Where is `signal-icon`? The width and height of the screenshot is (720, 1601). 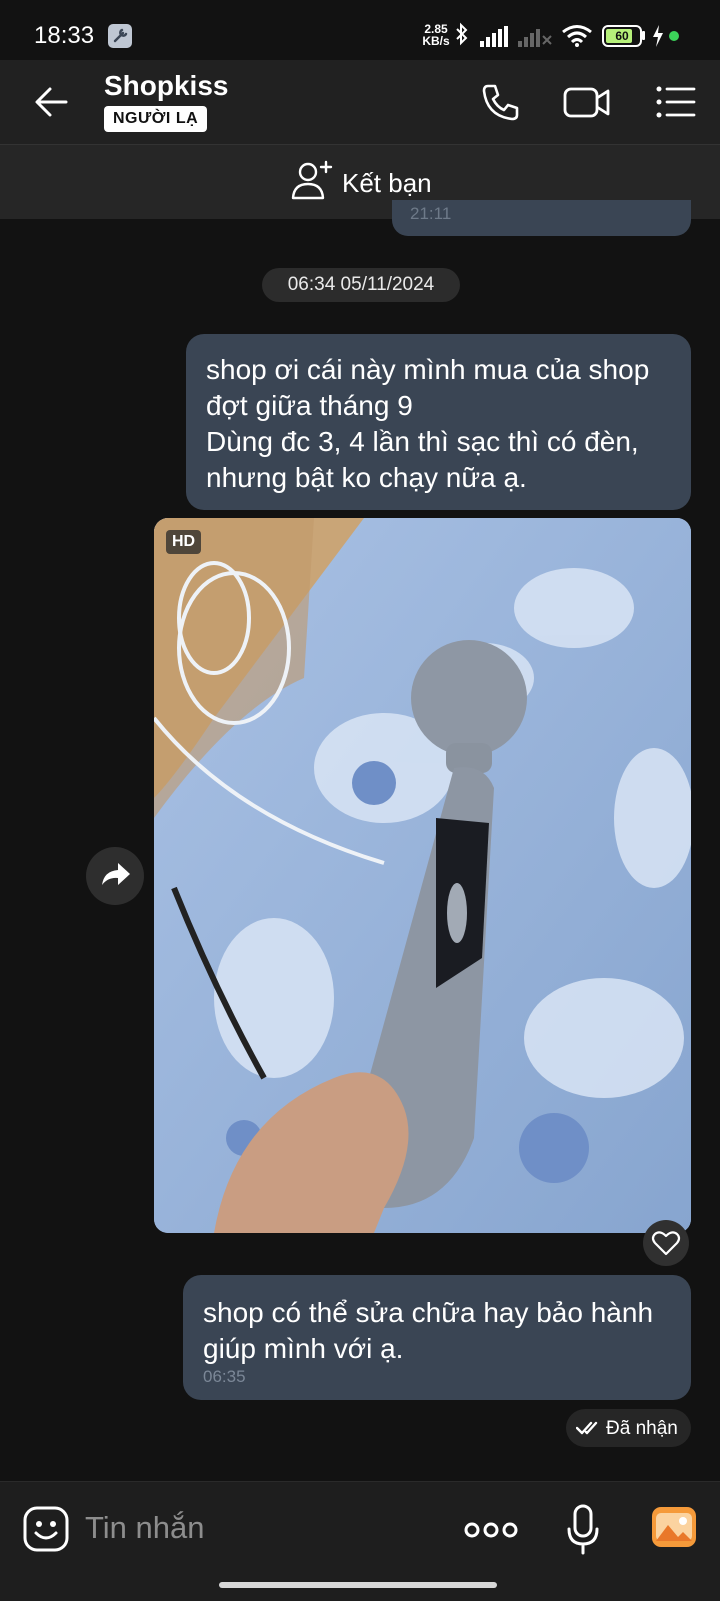
signal-icon is located at coordinates (494, 36).